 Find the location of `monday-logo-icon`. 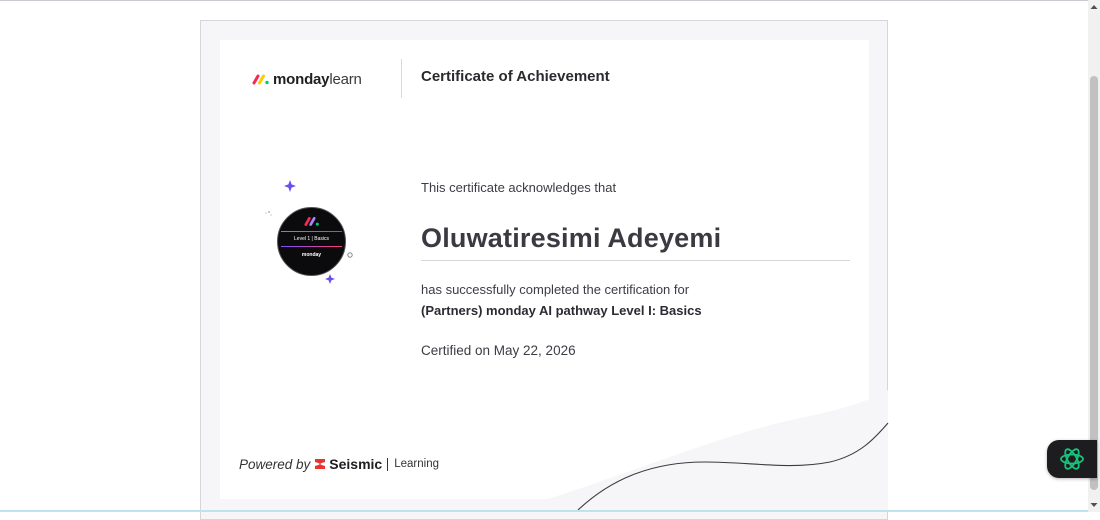

monday-logo-icon is located at coordinates (260, 79).